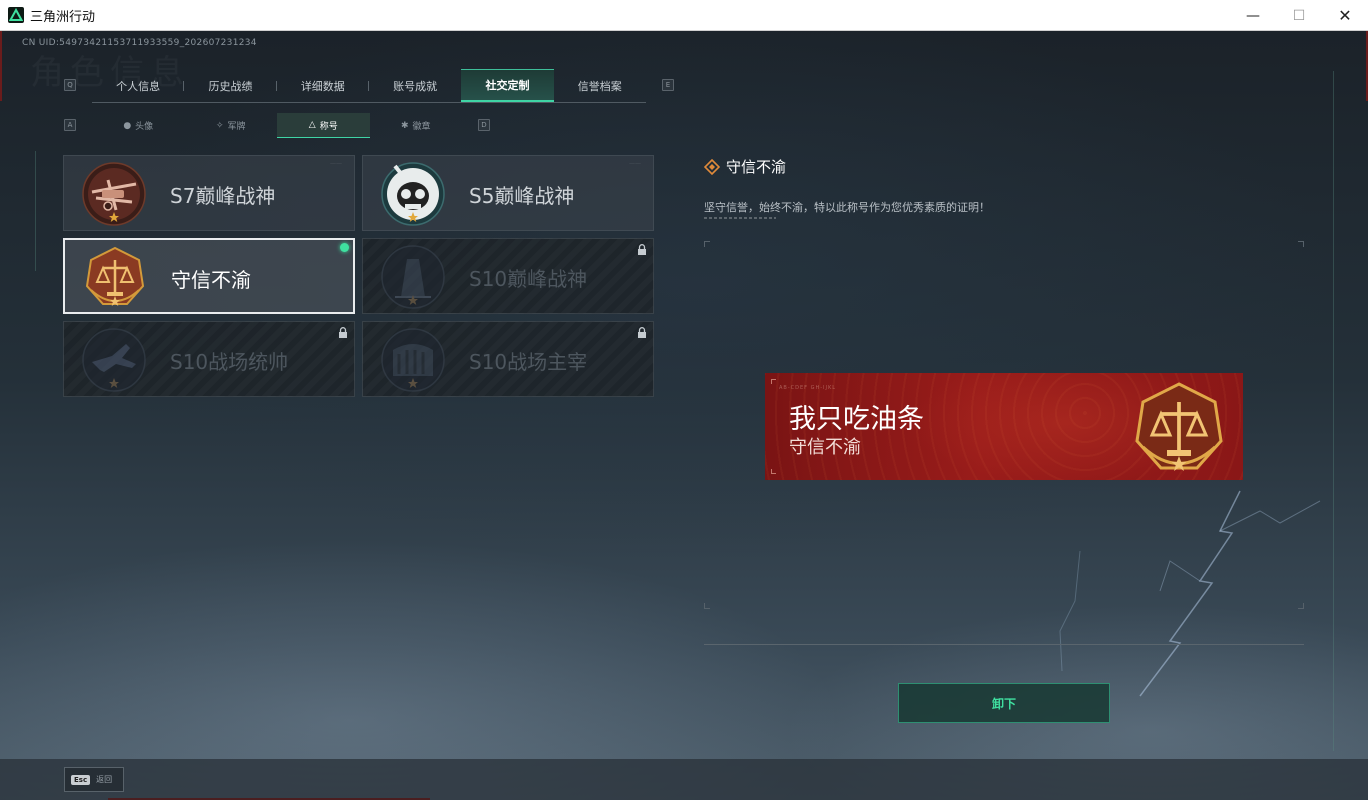 Image resolution: width=1368 pixels, height=800 pixels. I want to click on tab-personal-info: 个人信息, so click(138, 85).